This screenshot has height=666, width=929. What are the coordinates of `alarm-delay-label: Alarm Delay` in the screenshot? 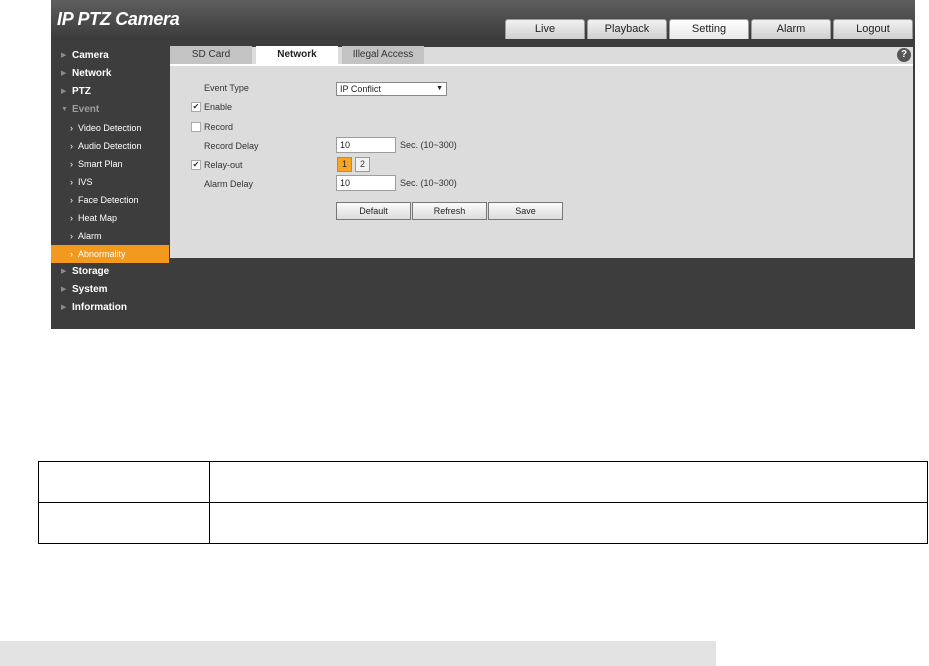 It's located at (229, 184).